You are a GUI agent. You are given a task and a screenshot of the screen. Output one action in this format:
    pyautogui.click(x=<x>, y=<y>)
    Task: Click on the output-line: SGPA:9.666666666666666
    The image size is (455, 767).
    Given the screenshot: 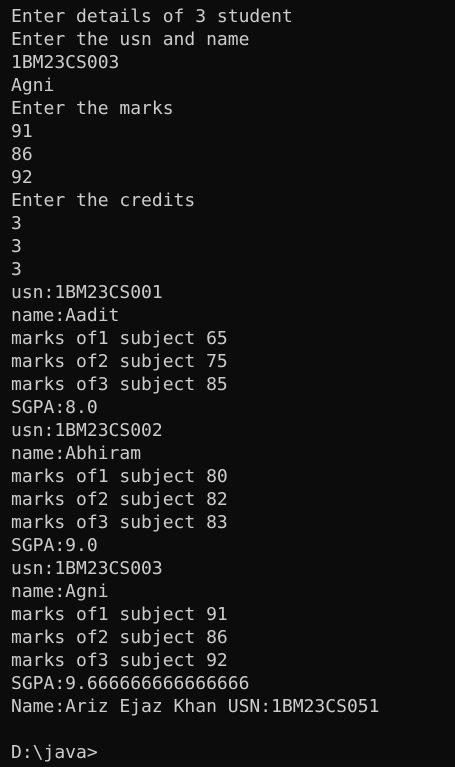 What is the action you would take?
    pyautogui.click(x=130, y=683)
    